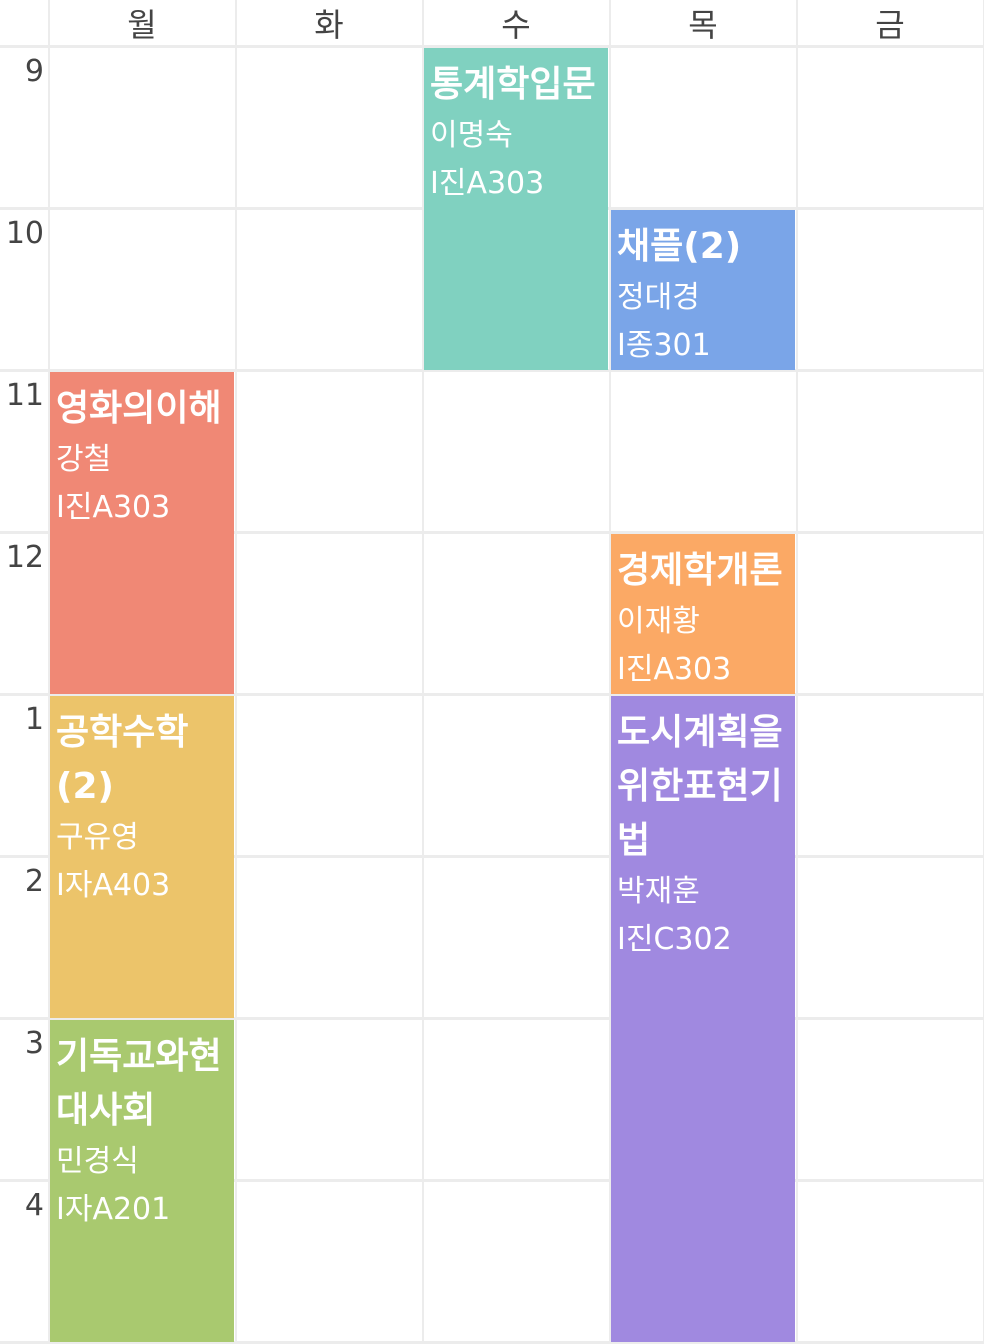 The height and width of the screenshot is (1344, 984). What do you see at coordinates (142, 533) in the screenshot?
I see `course-block: 영화의이해강철 I진A303` at bounding box center [142, 533].